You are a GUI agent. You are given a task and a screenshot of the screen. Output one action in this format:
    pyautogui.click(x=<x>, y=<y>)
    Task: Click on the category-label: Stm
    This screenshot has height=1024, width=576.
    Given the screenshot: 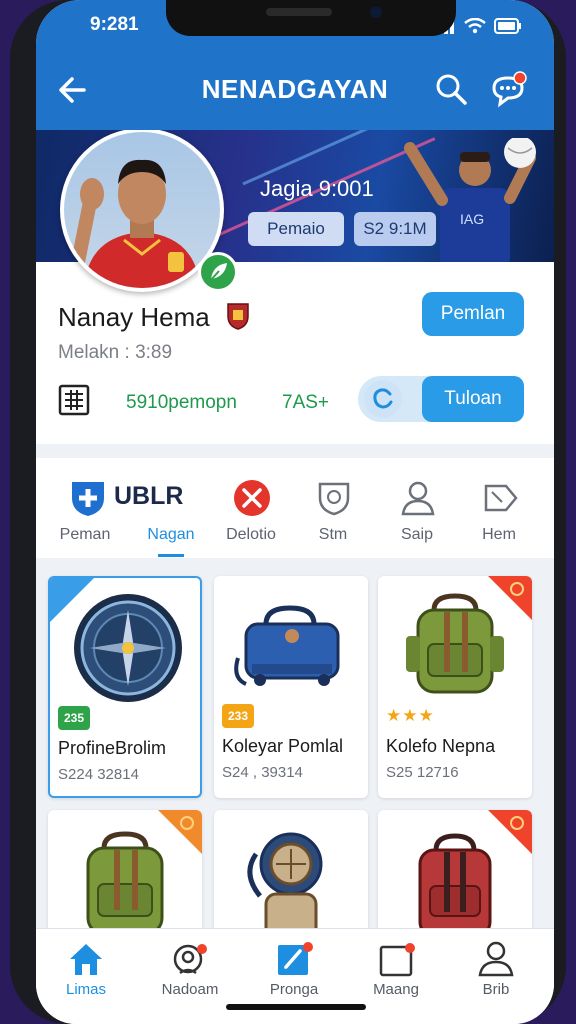 What is the action you would take?
    pyautogui.click(x=333, y=534)
    